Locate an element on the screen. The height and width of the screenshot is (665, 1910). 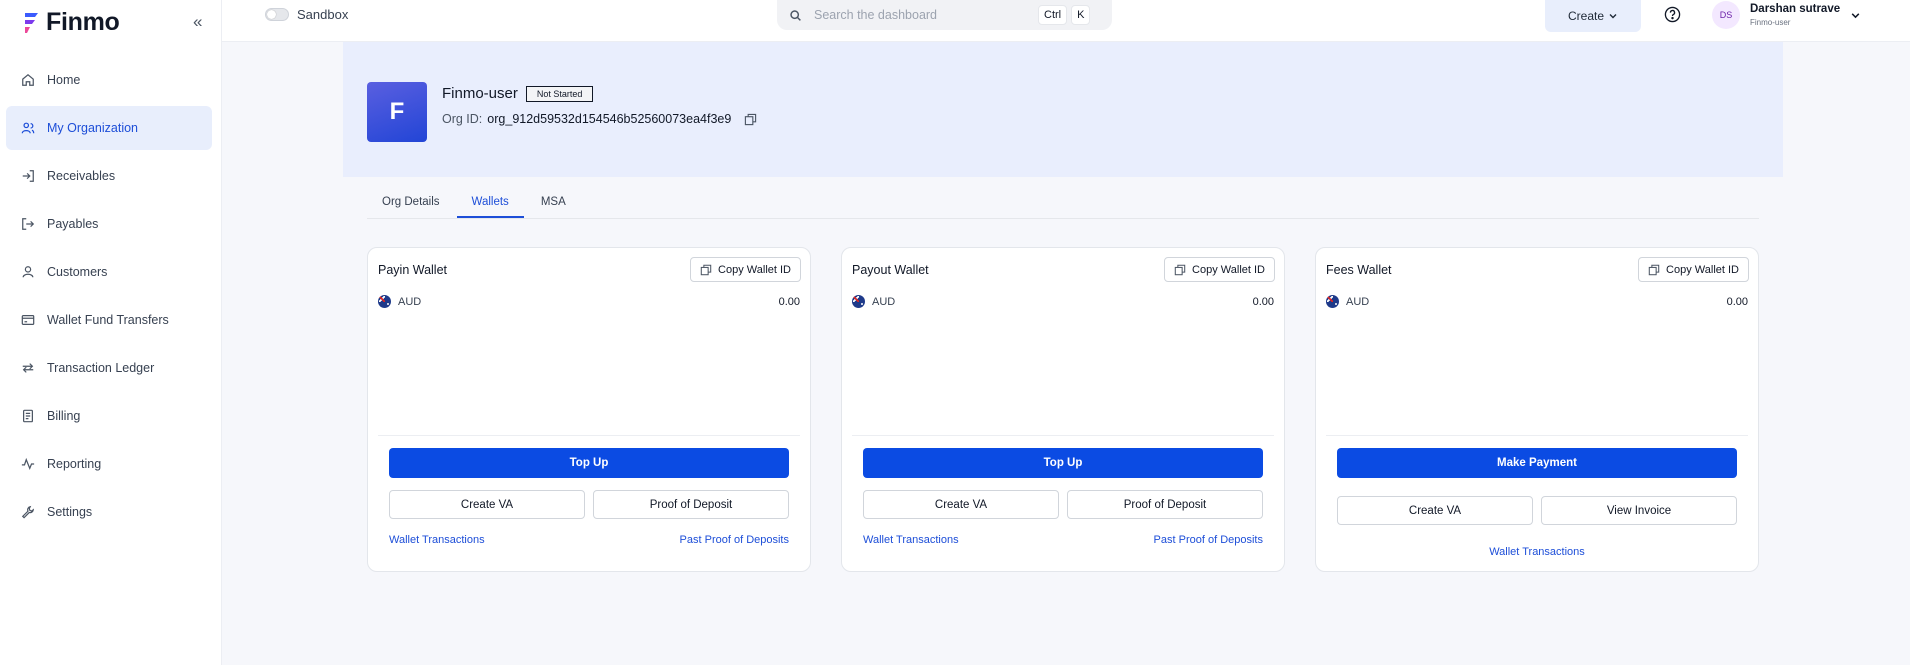
search-input is located at coordinates (924, 15).